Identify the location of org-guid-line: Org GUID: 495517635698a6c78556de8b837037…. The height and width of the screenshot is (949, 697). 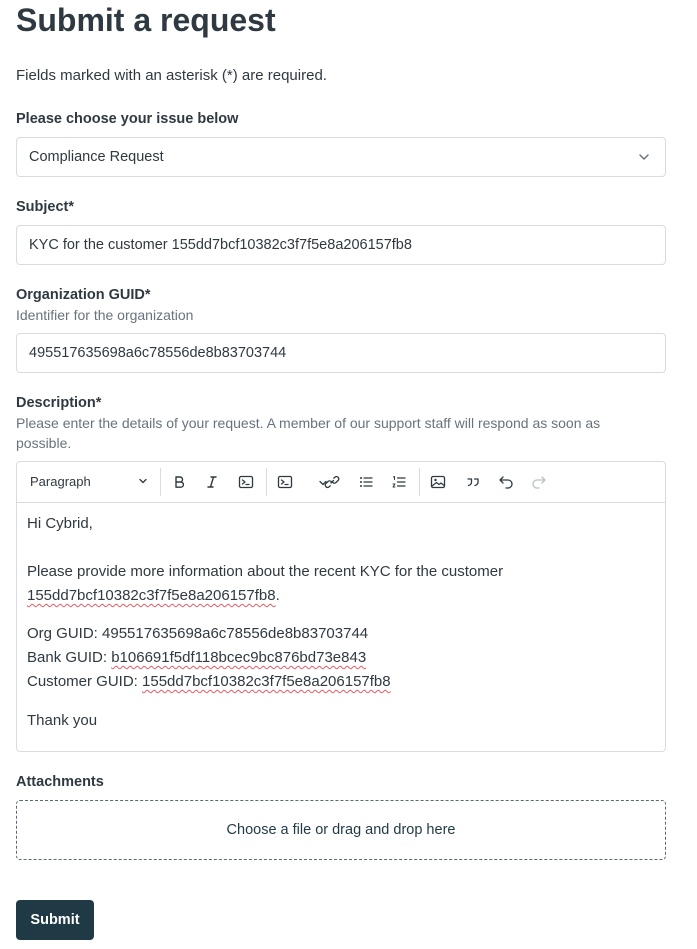
(337, 634).